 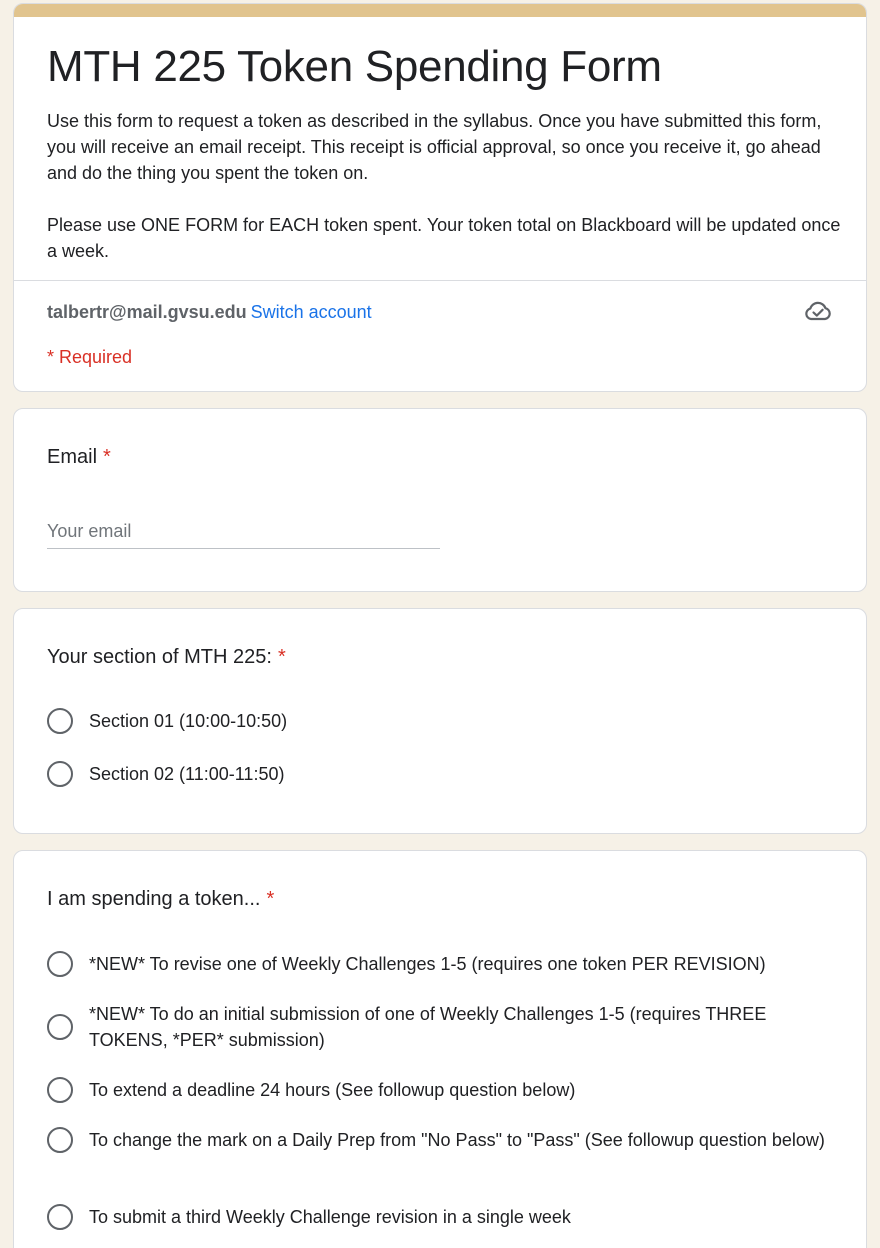 What do you see at coordinates (311, 312) in the screenshot?
I see `switch-account-link: Switch account` at bounding box center [311, 312].